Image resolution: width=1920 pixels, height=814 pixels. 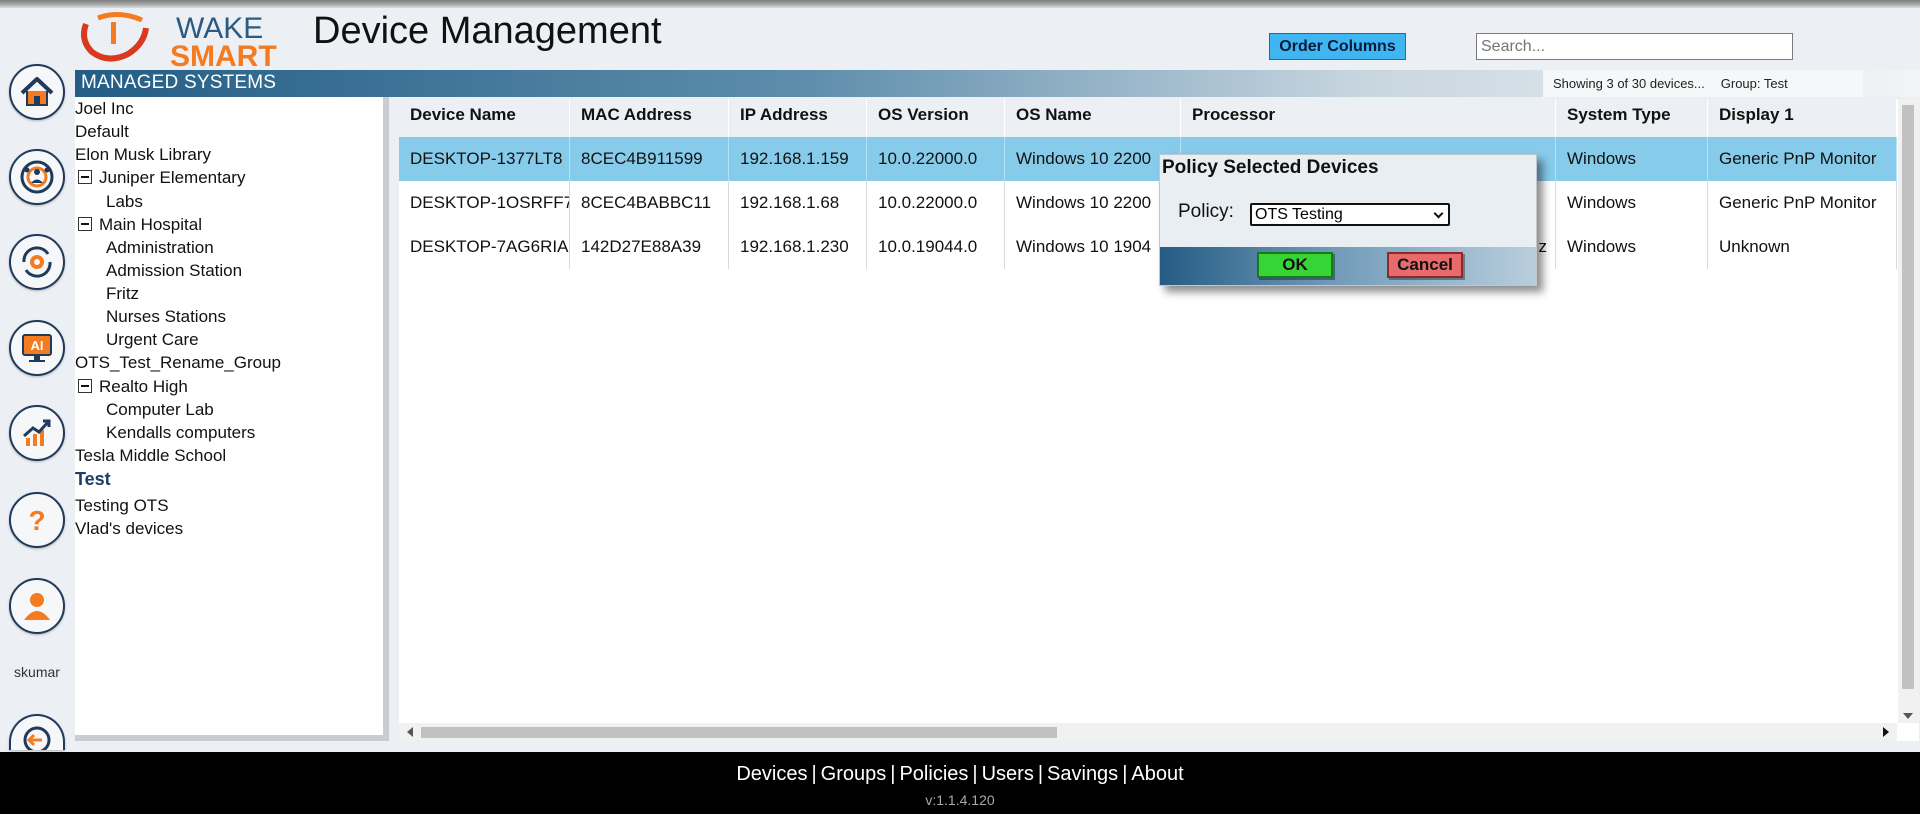 I want to click on tree-item: Elon Musk Library, so click(x=143, y=154).